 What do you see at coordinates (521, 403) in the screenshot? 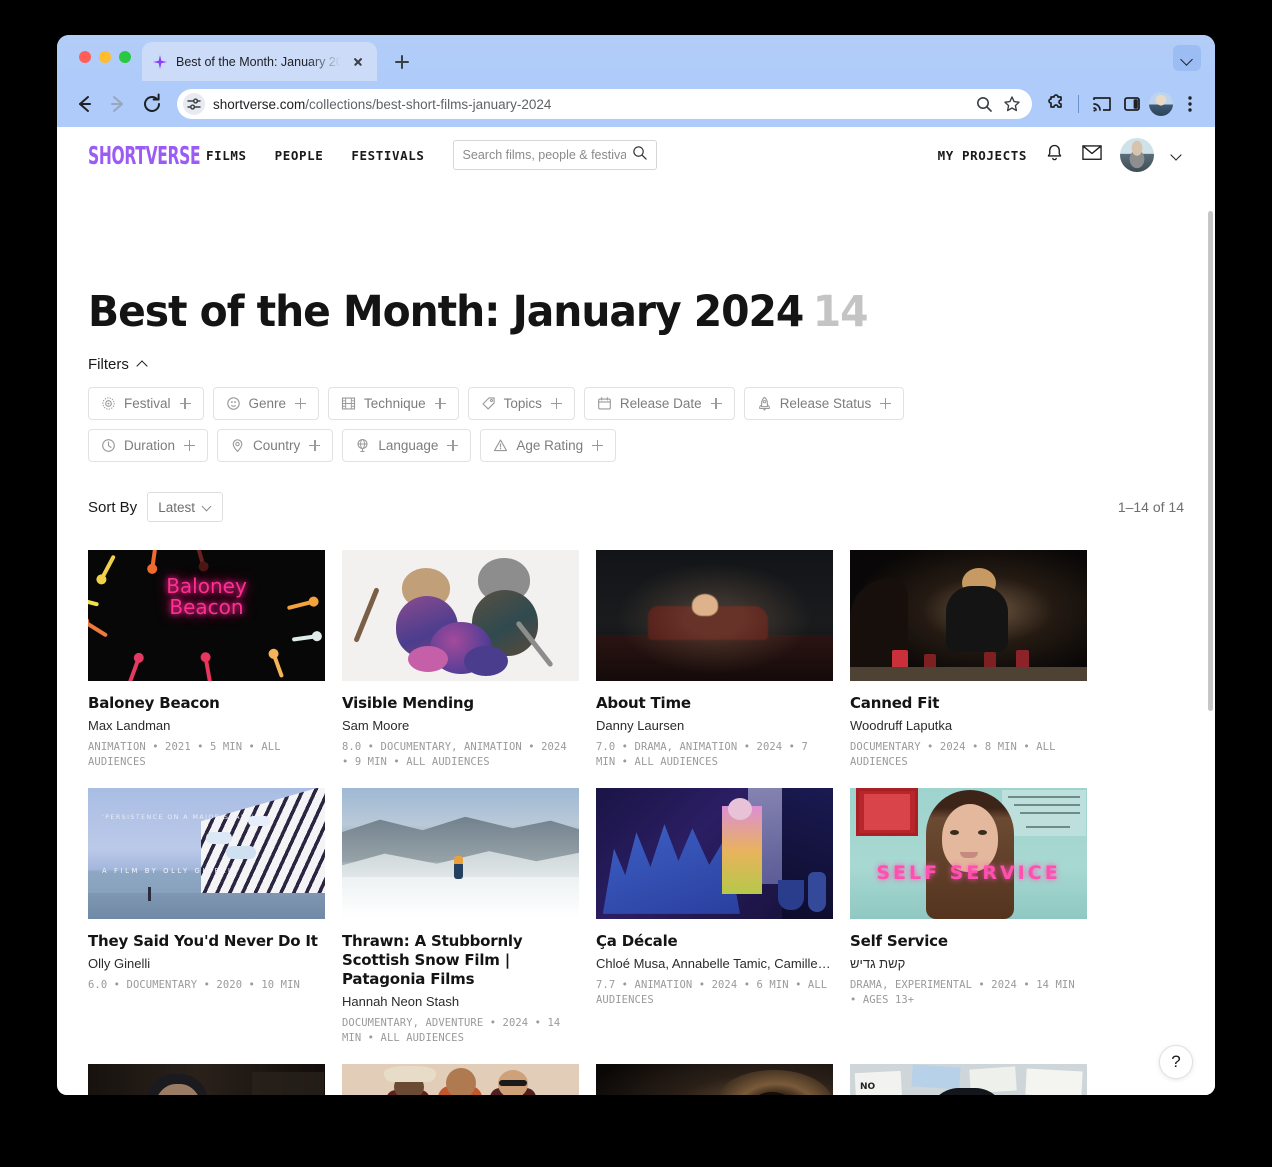
I see `filter-chip-topics: Topics` at bounding box center [521, 403].